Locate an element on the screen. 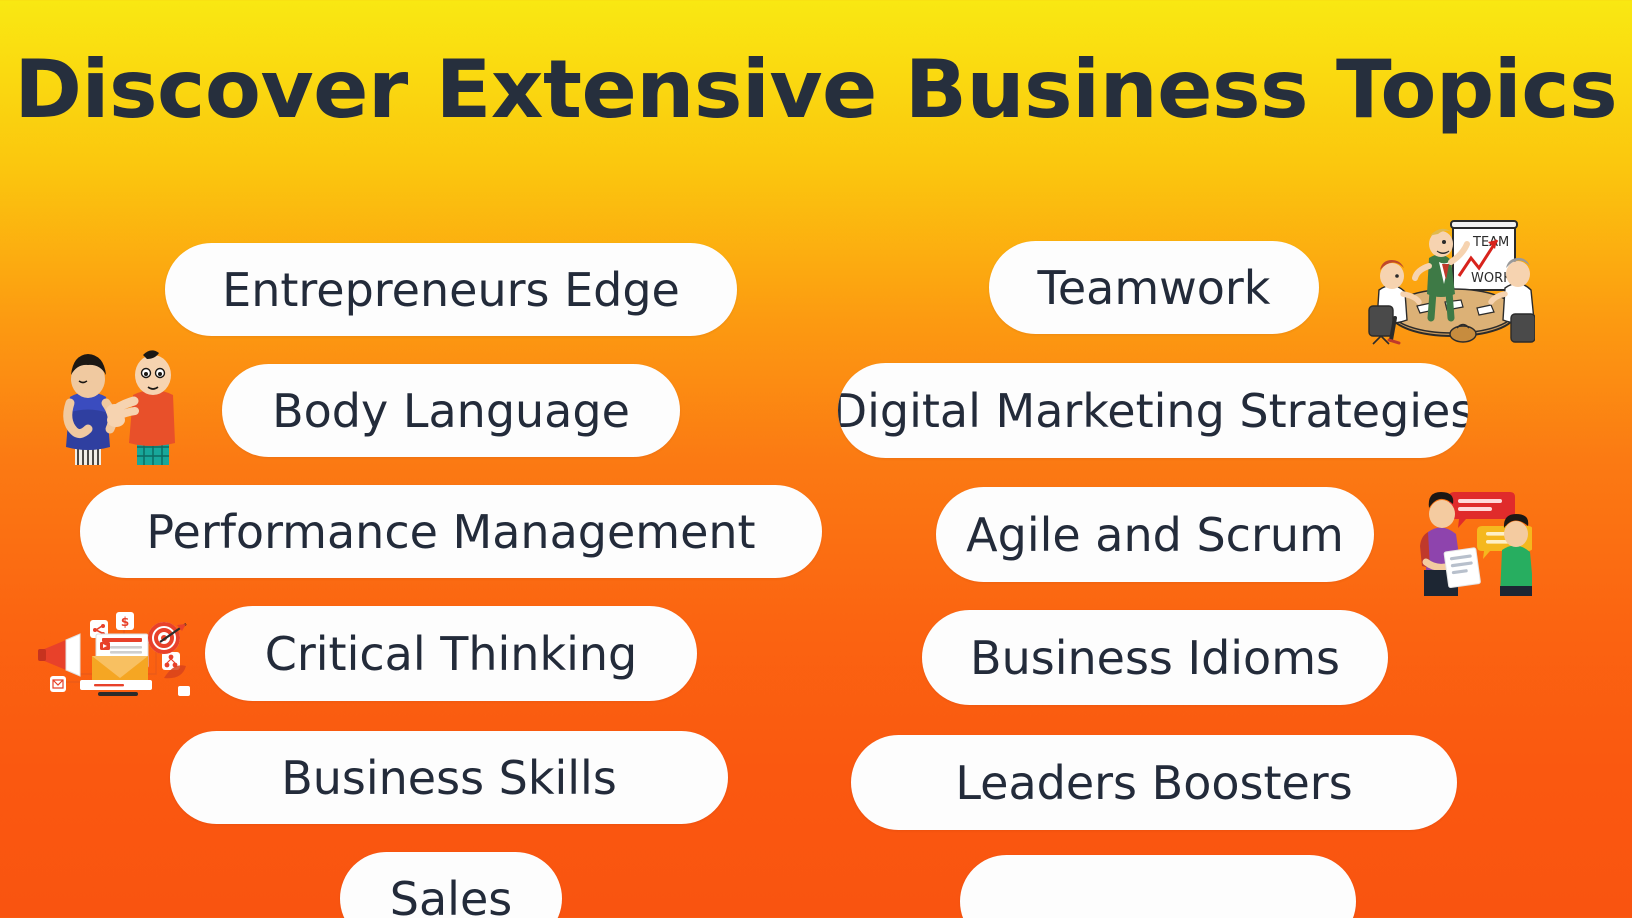  body-language-illustration is located at coordinates (119, 402).